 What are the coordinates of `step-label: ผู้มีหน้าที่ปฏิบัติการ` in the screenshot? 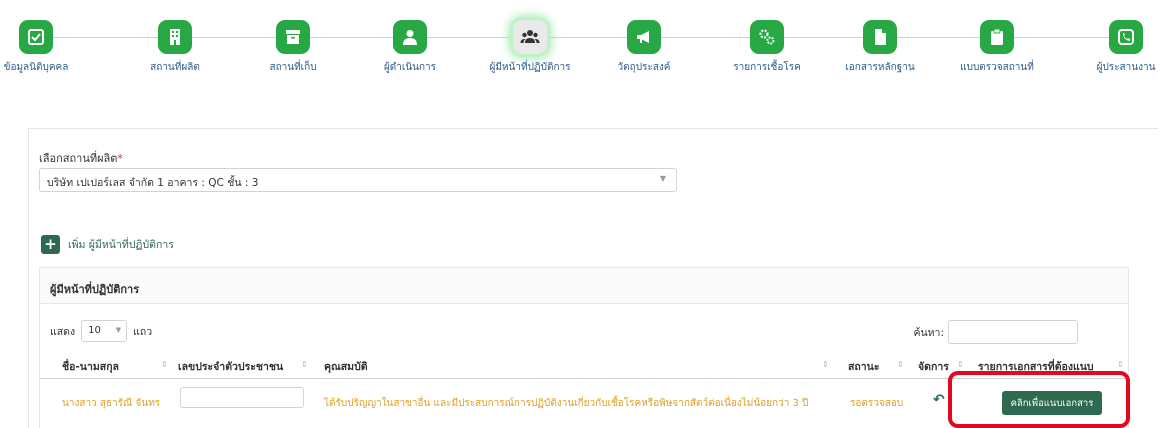 It's located at (530, 67).